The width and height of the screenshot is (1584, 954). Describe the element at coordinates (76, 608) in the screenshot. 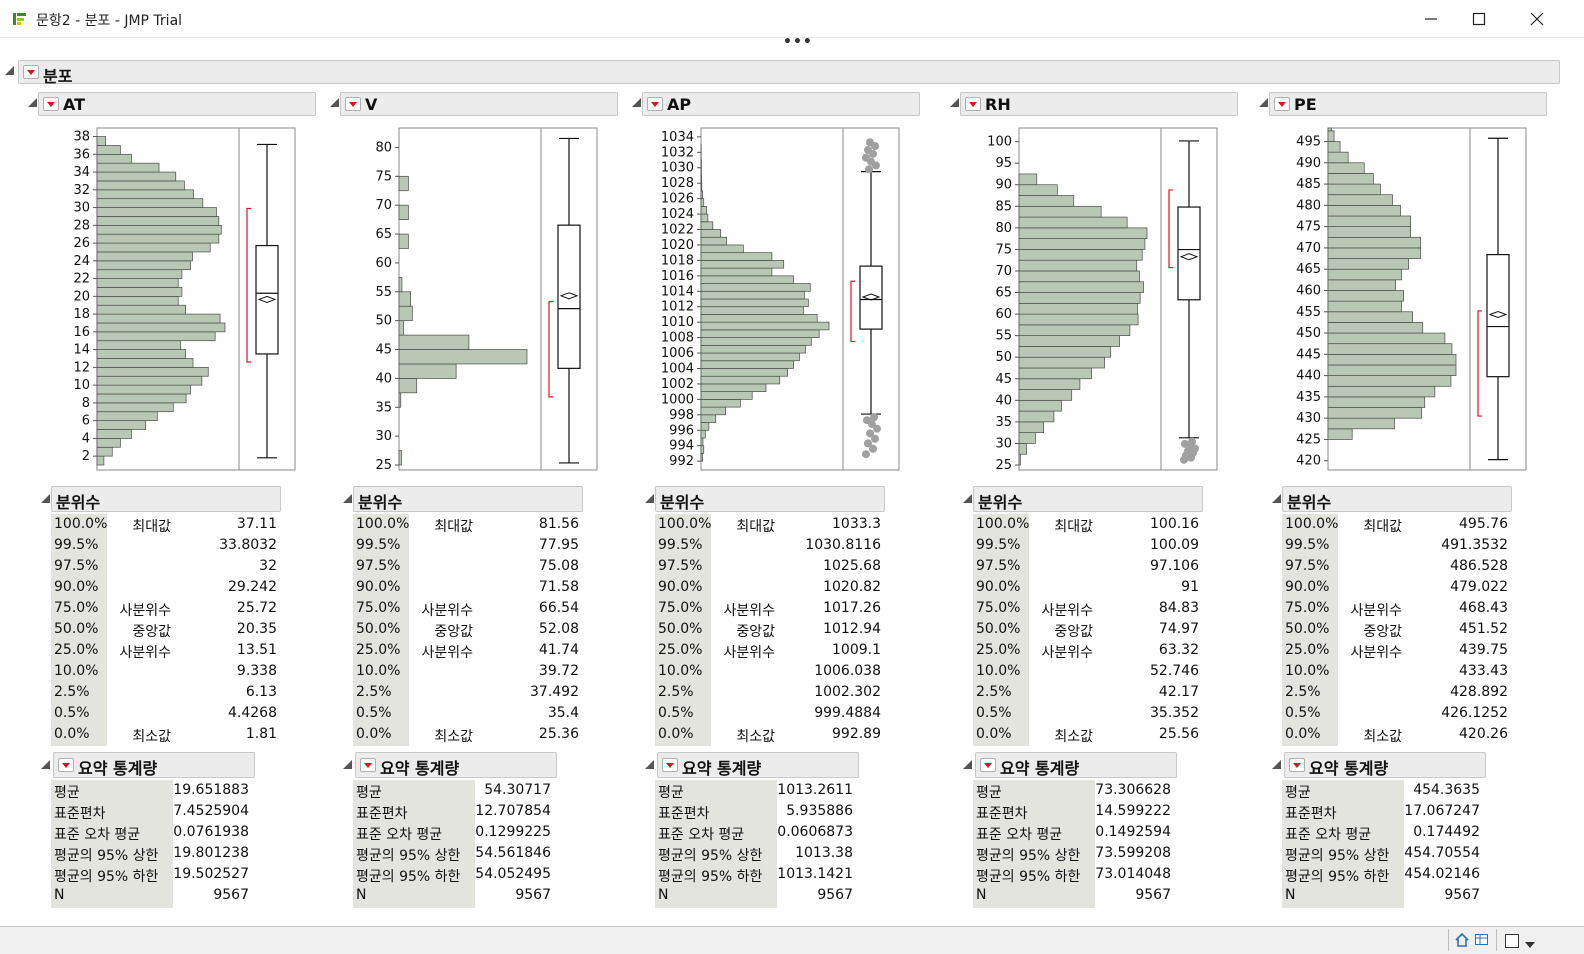

I see `quantile-level: 75.0%` at that location.